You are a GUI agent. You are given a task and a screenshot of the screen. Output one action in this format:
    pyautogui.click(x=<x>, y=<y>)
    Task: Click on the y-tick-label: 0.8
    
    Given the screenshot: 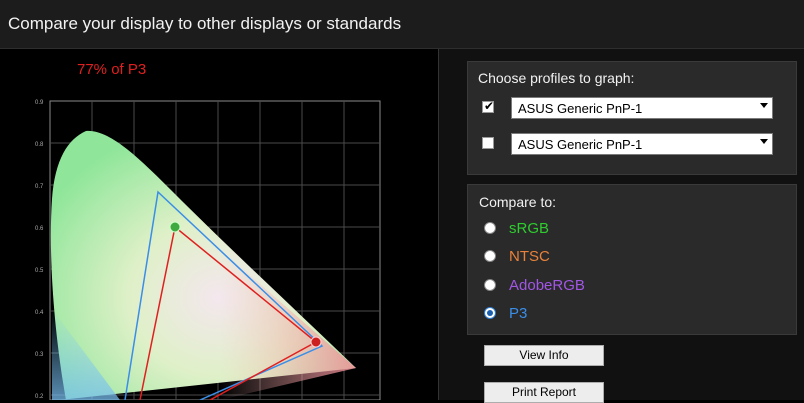 What is the action you would take?
    pyautogui.click(x=39, y=145)
    